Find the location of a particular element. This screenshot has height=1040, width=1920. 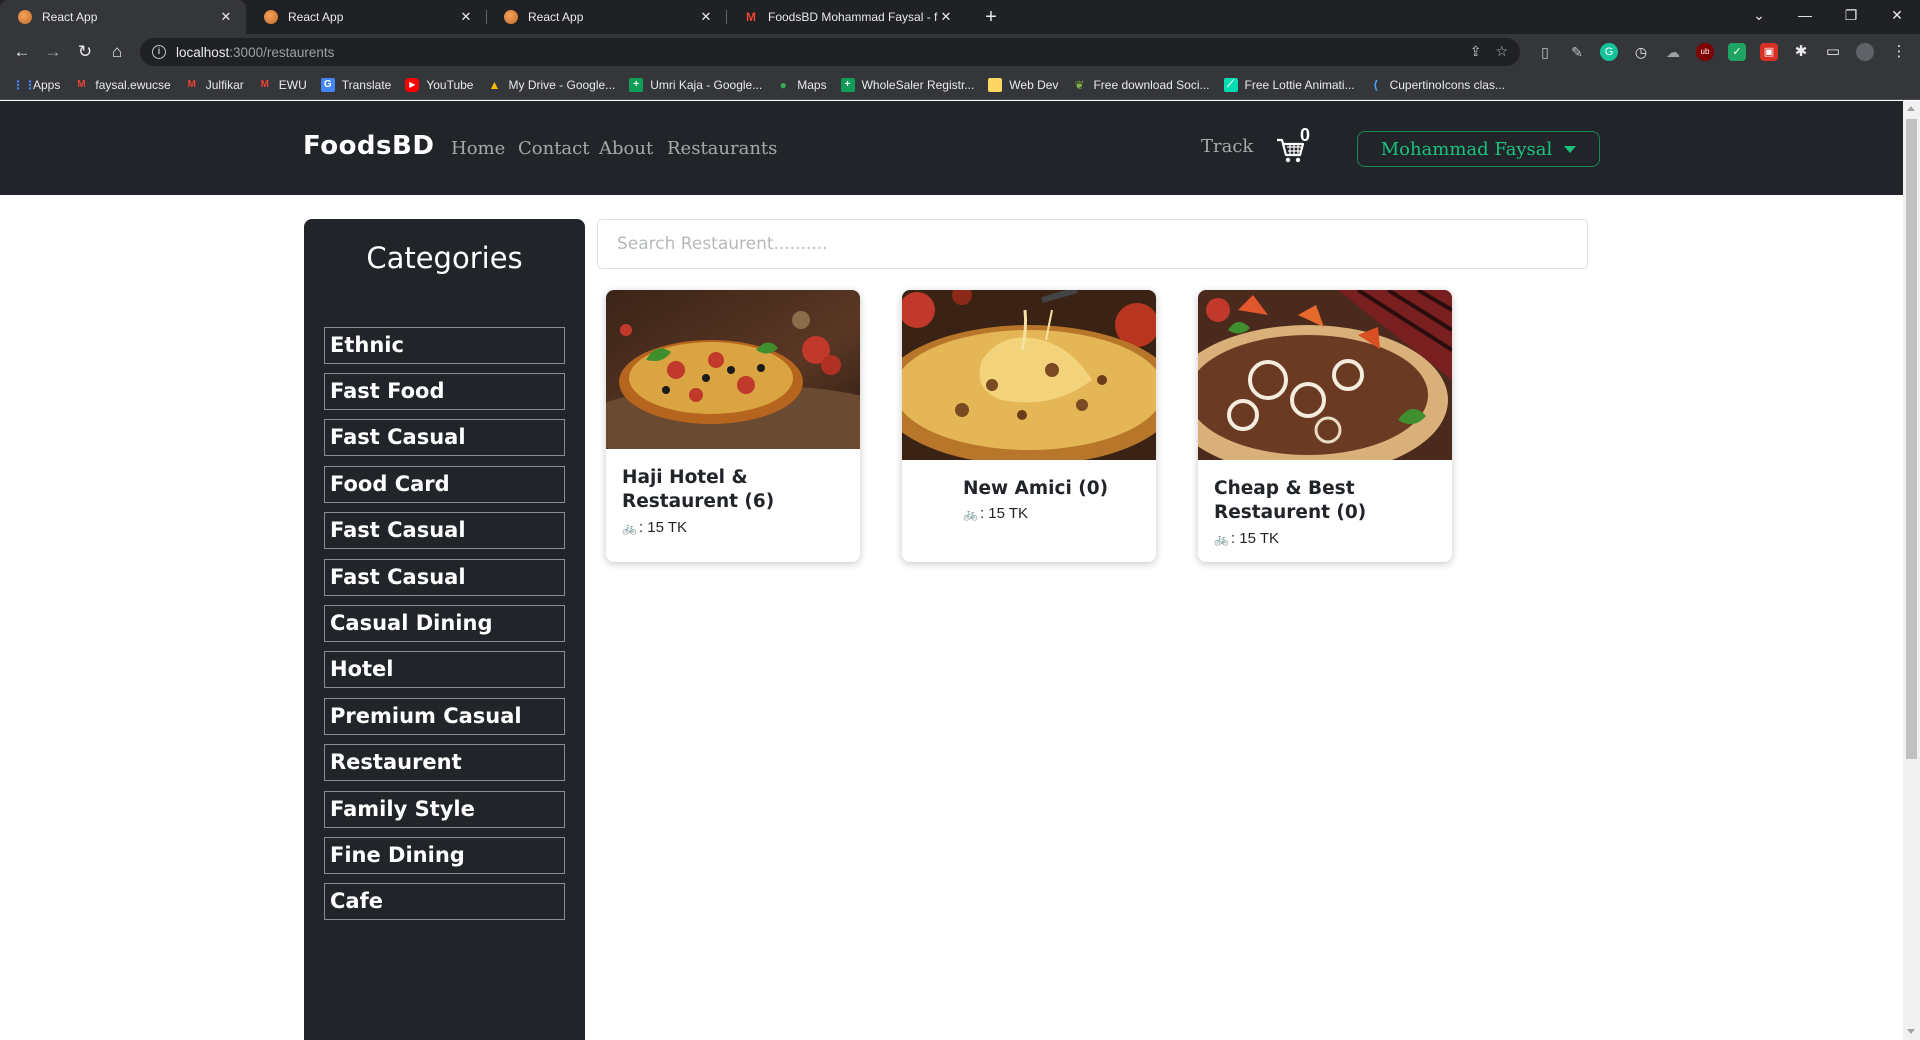

react-app-favicon-icon is located at coordinates (511, 17).